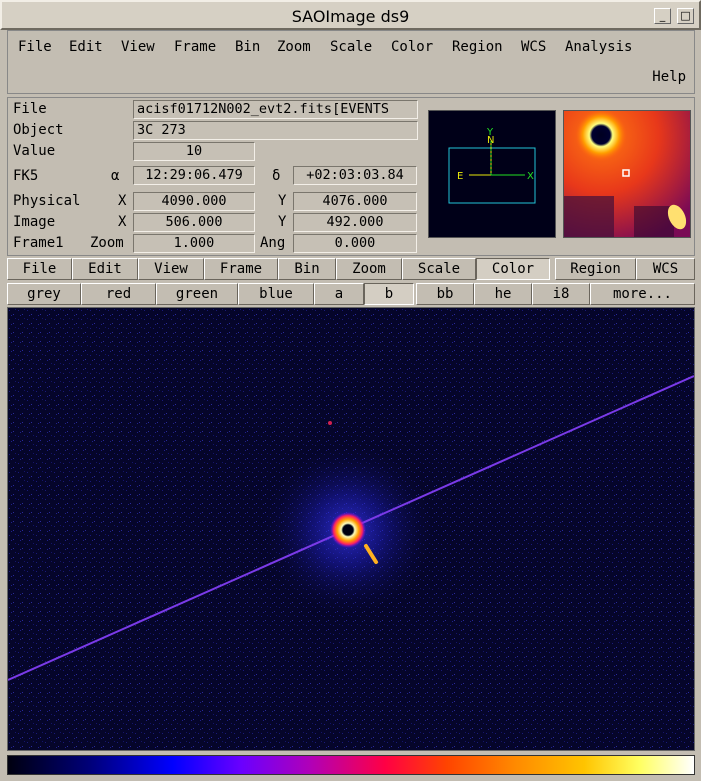 The height and width of the screenshot is (781, 701). I want to click on fk5-label: FK5, so click(26, 176).